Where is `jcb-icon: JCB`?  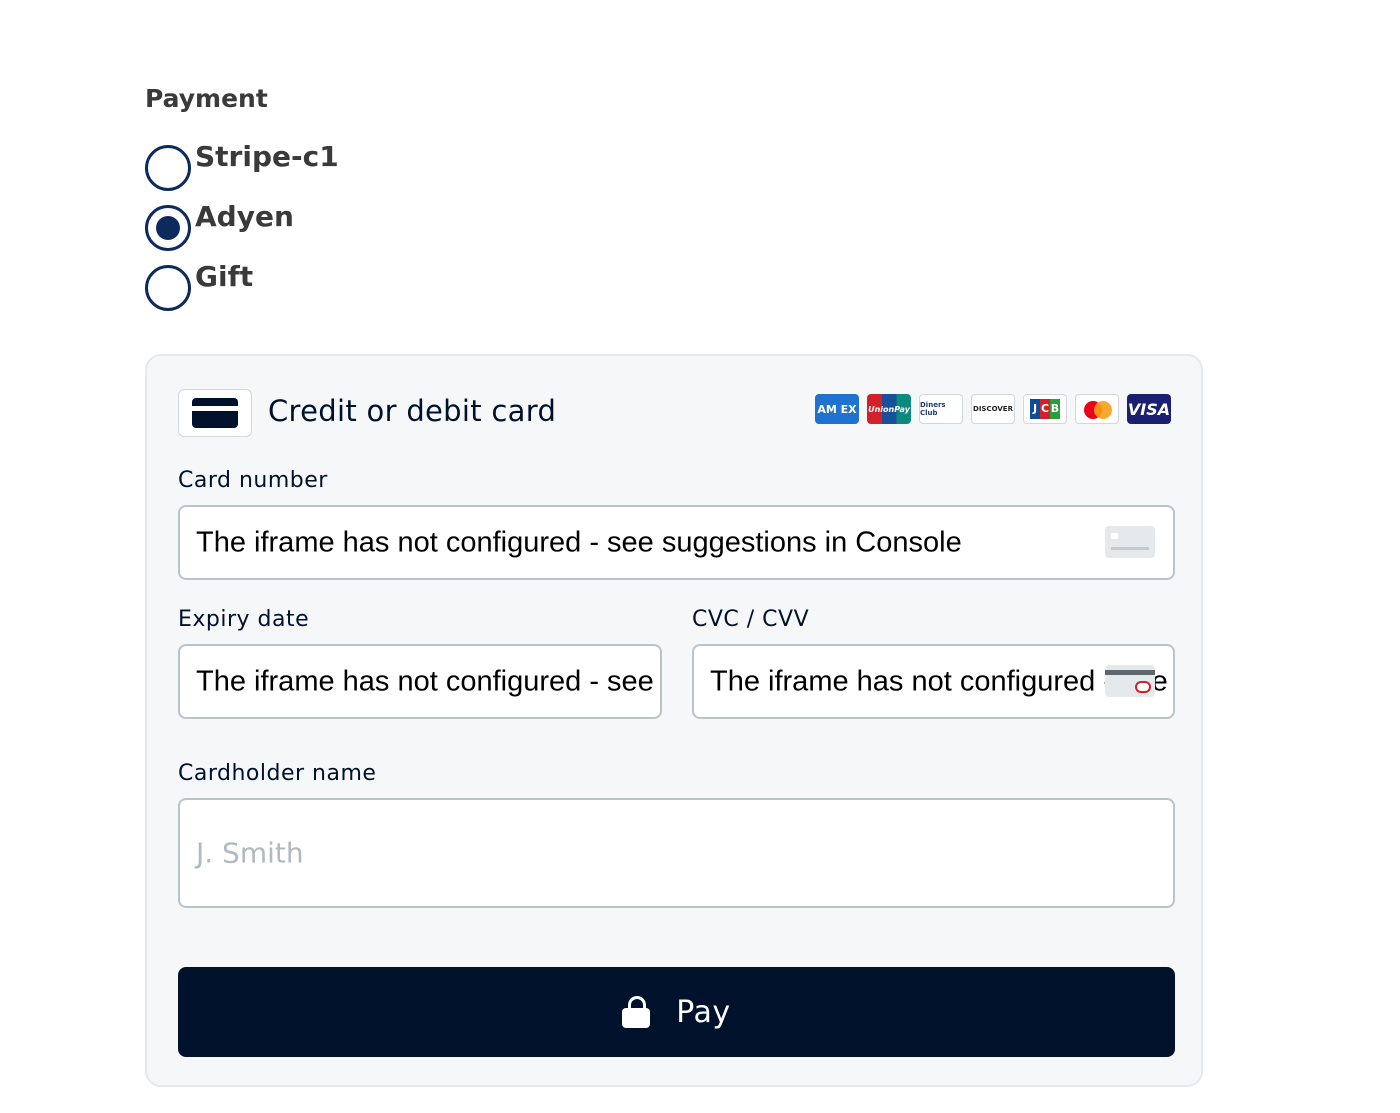 jcb-icon: JCB is located at coordinates (1045, 409).